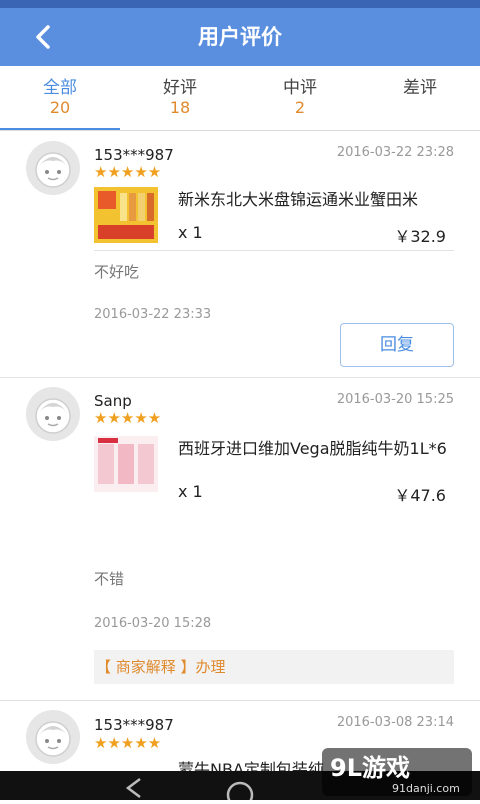 This screenshot has height=804, width=480. What do you see at coordinates (420, 88) in the screenshot?
I see `tab-label: 差评` at bounding box center [420, 88].